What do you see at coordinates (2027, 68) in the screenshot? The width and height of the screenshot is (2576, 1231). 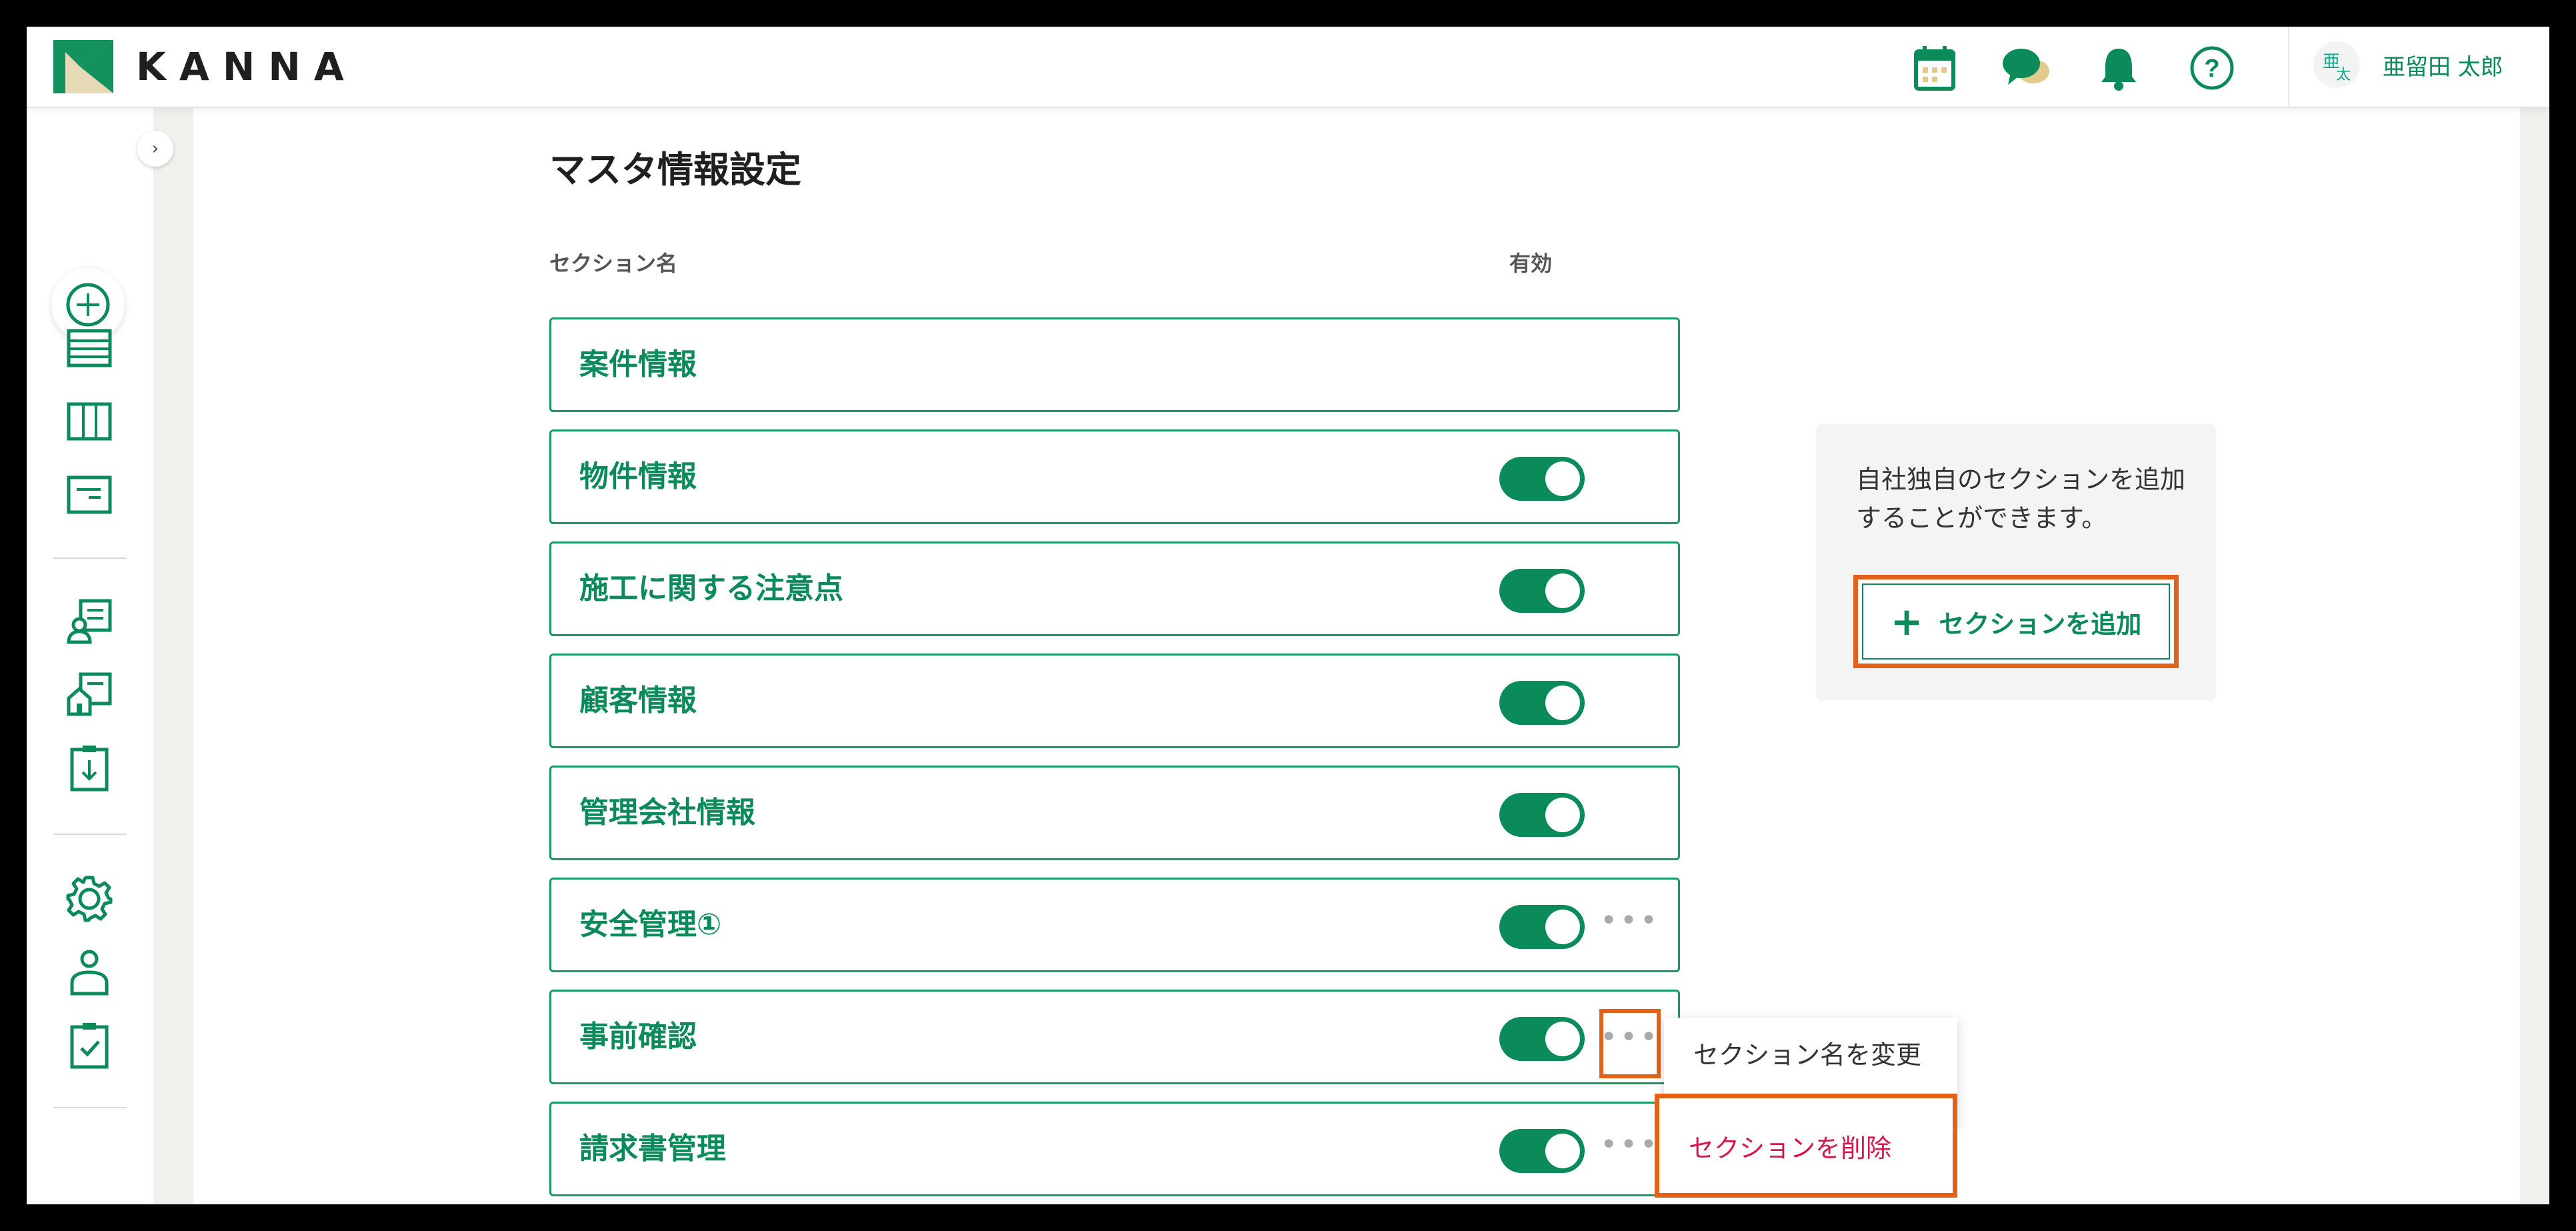 I see `chat-icon` at bounding box center [2027, 68].